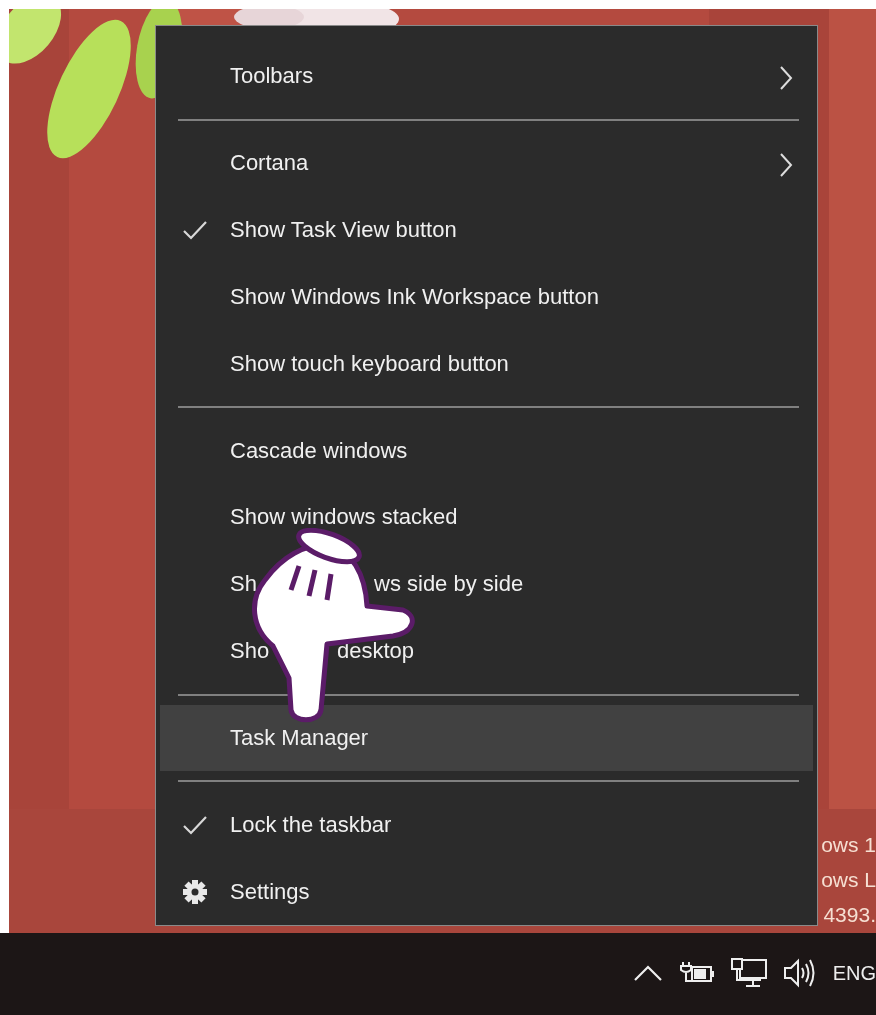  Describe the element at coordinates (849, 915) in the screenshot. I see `activation-text: 4393.` at that location.